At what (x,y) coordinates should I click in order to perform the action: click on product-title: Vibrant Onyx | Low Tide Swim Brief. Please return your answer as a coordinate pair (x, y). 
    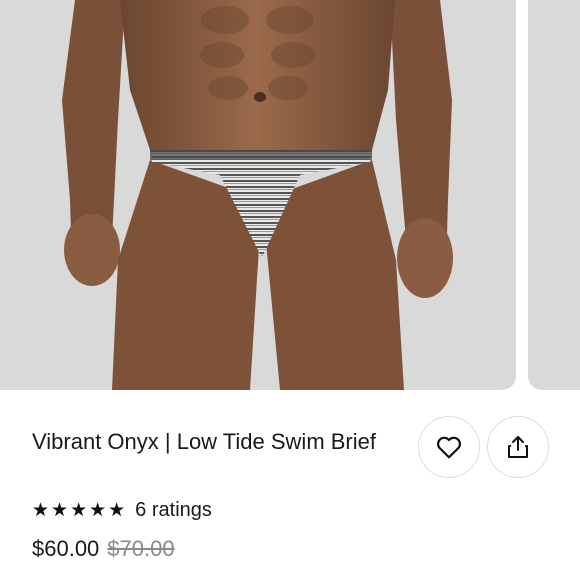
    Looking at the image, I should click on (204, 441).